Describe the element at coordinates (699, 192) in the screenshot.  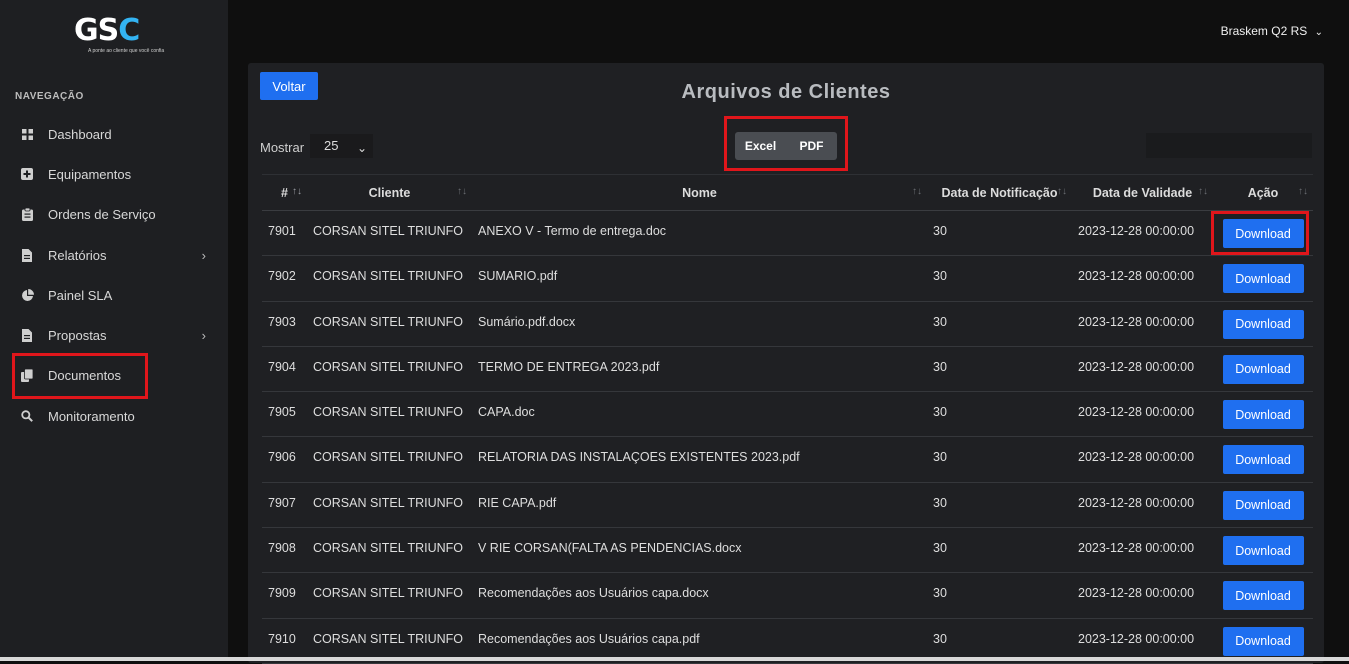
I see `column-header-nome: Nome ↑↓` at that location.